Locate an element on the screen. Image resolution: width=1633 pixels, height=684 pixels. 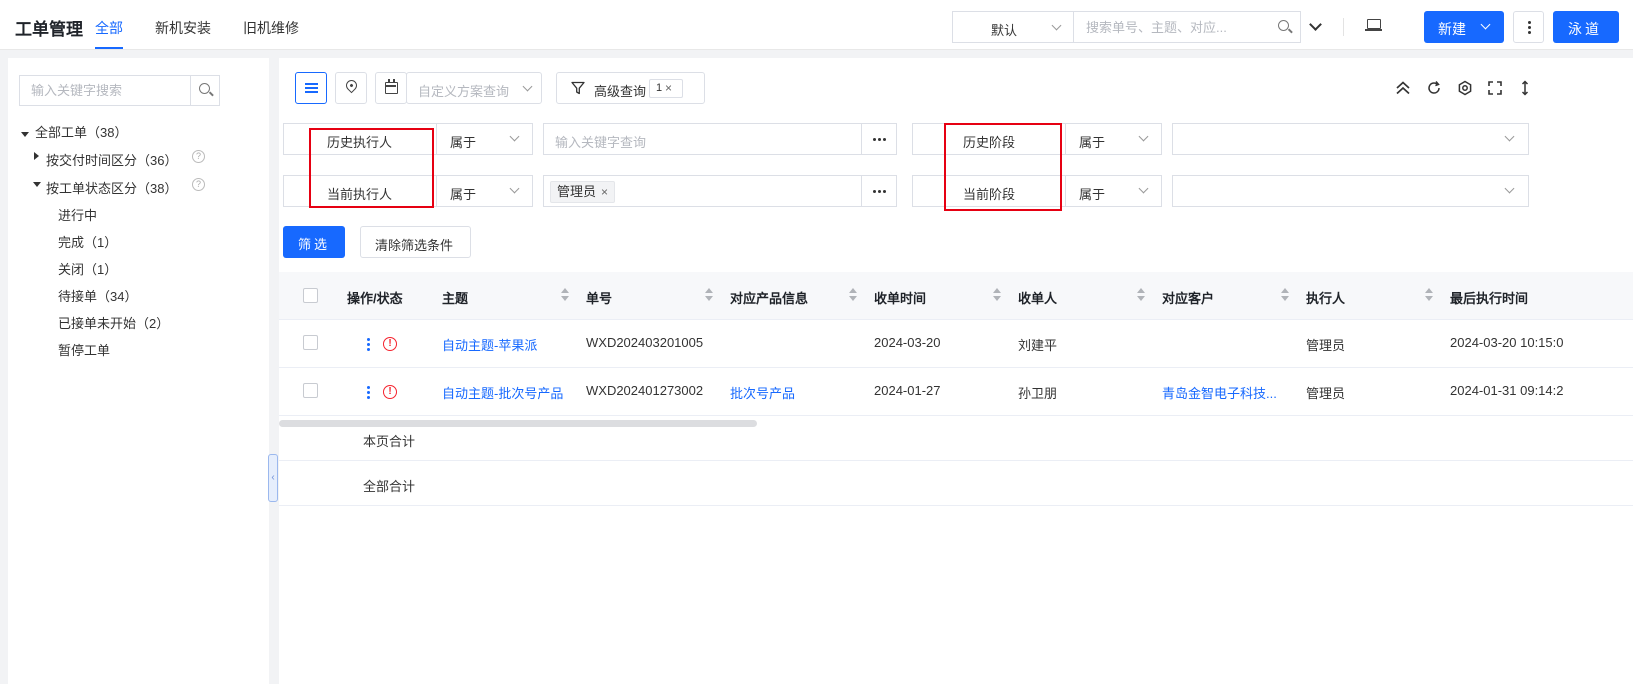
tree-group-status: 按工单状态区分（38） is located at coordinates (111, 187).